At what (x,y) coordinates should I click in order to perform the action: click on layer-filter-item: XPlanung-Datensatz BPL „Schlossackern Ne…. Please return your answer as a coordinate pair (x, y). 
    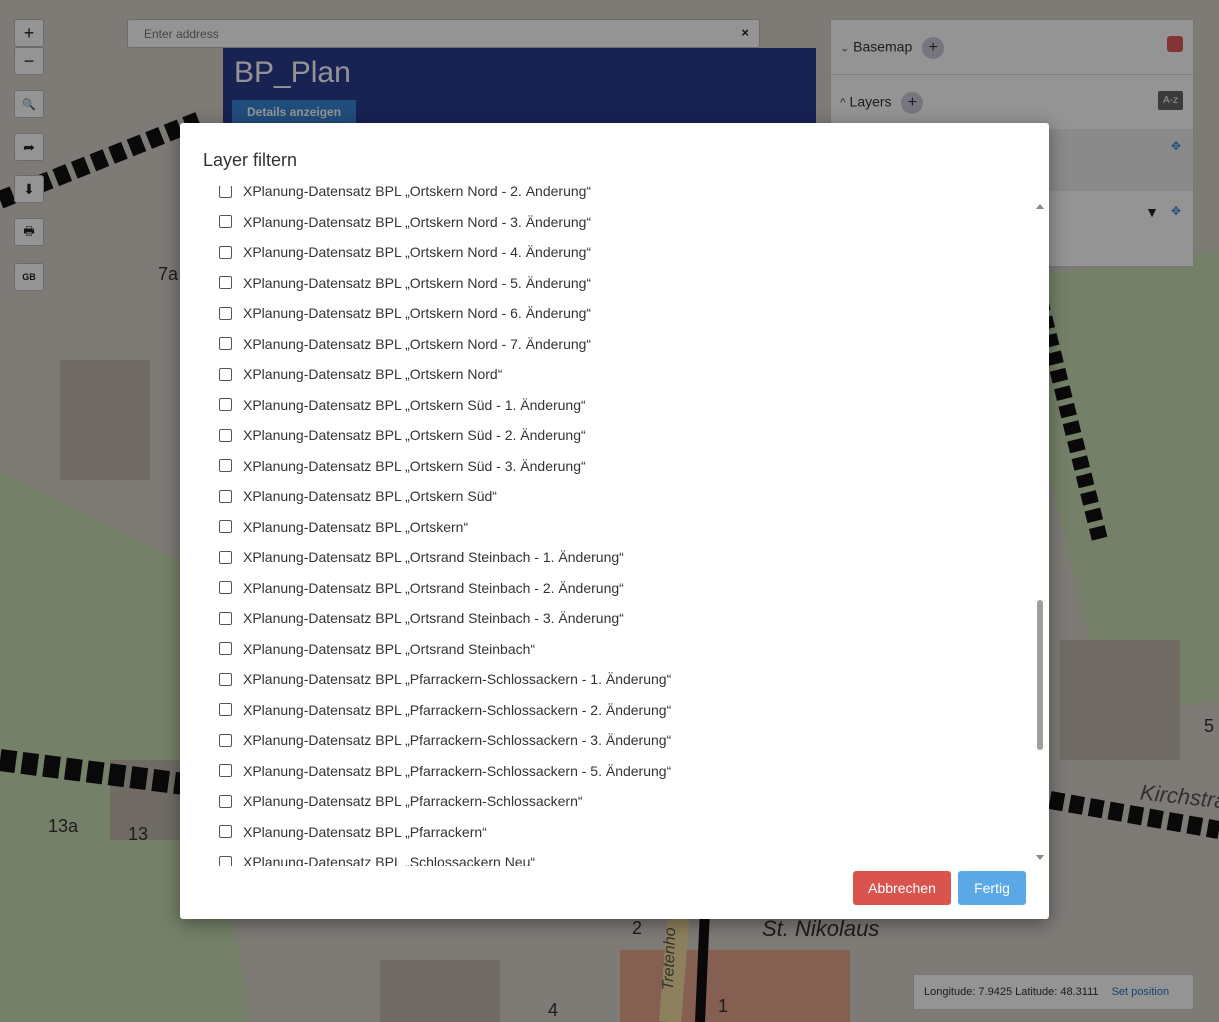
    Looking at the image, I should click on (440, 856).